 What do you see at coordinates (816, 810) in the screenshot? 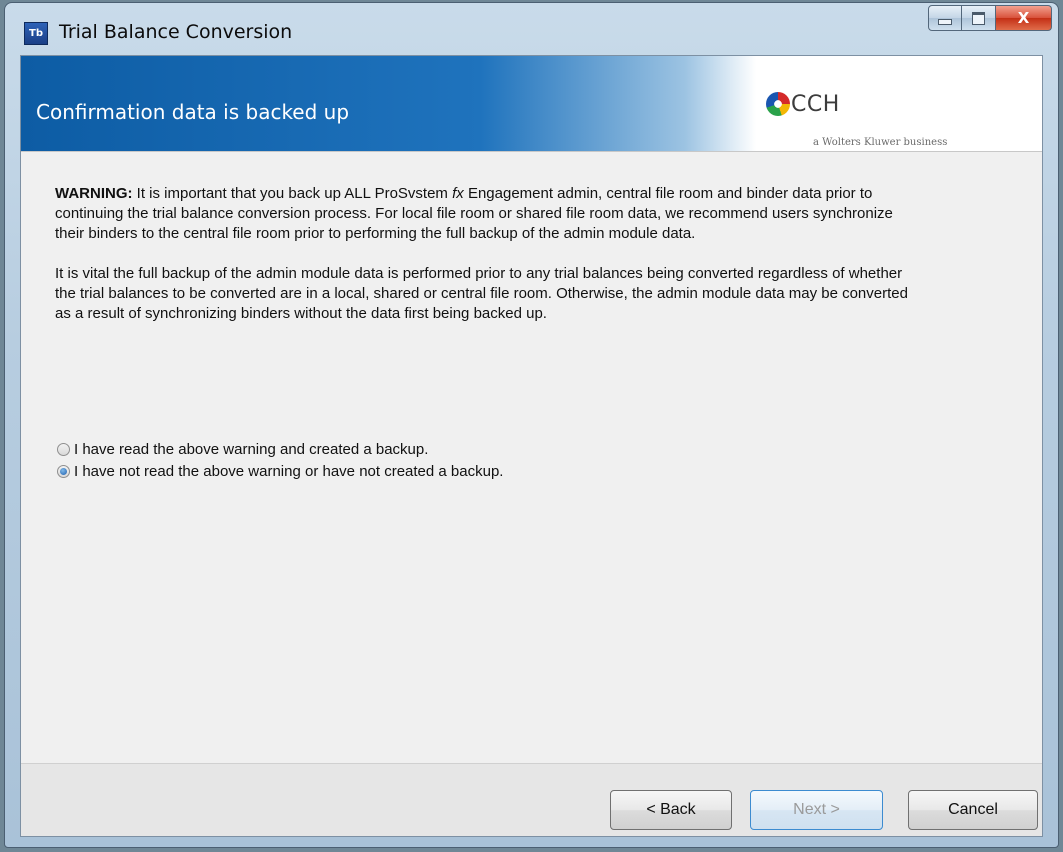
I see `next-button: Next >` at bounding box center [816, 810].